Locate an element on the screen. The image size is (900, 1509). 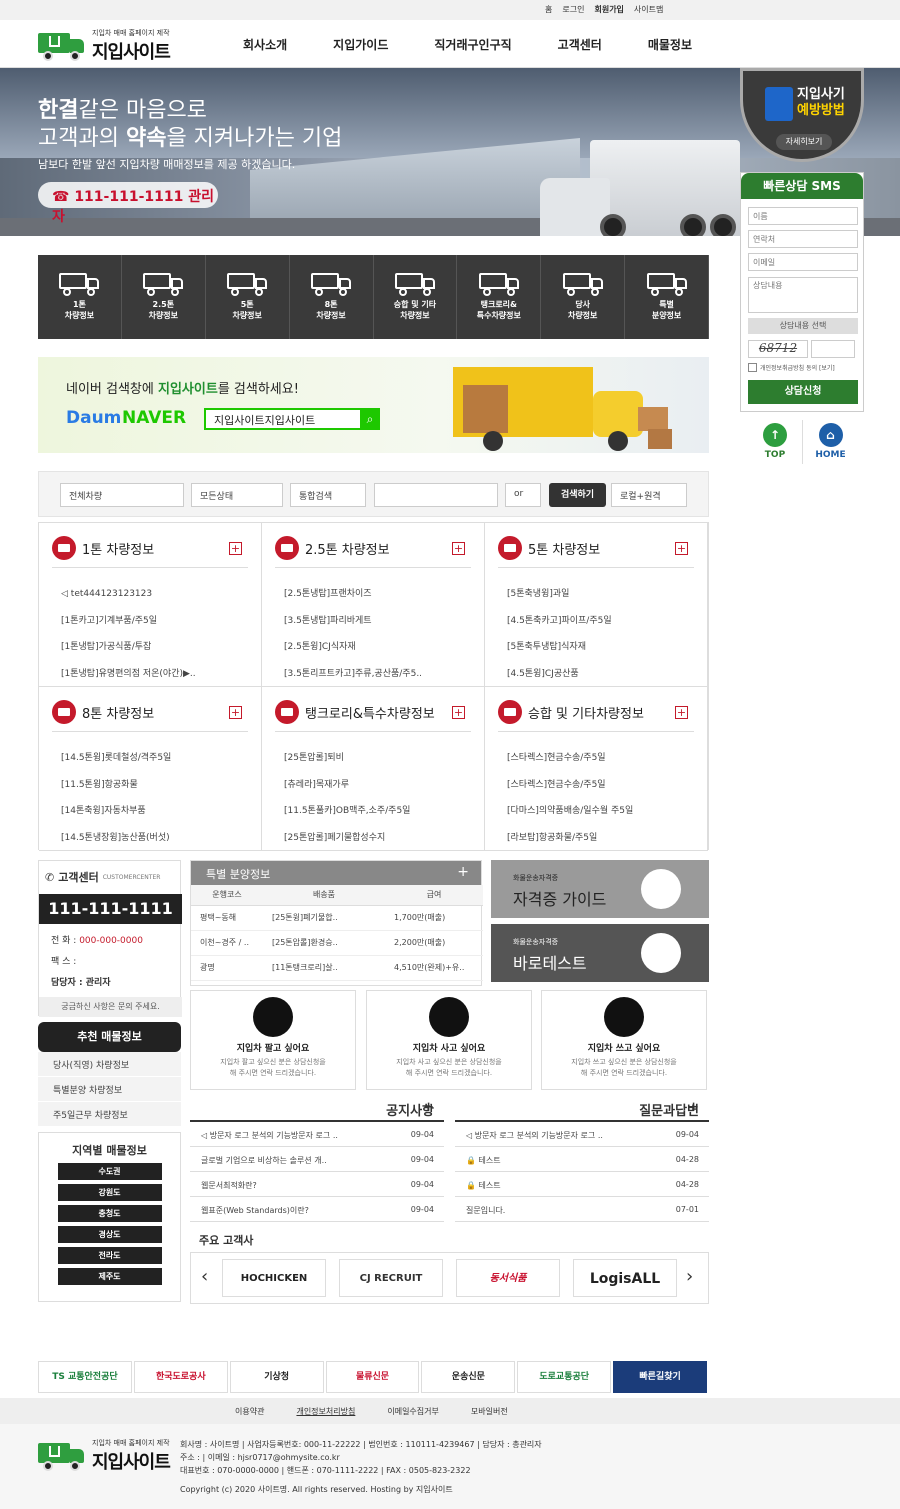
list-item: [11.5톤윙]항공화물 is located at coordinates (156, 785).